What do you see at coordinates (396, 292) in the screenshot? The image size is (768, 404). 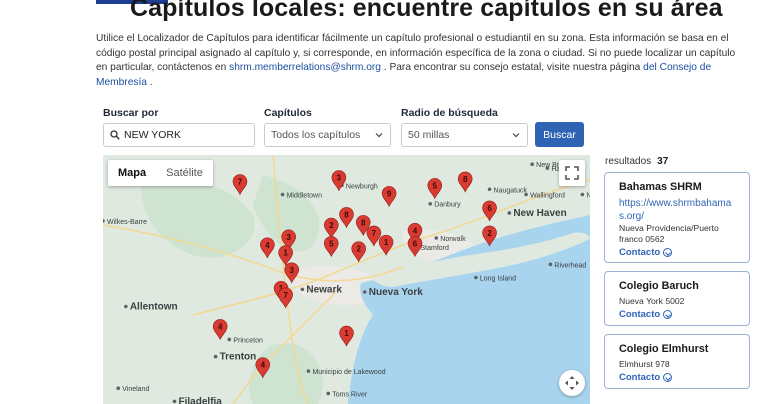 I see `map-place-label: Nueva York` at bounding box center [396, 292].